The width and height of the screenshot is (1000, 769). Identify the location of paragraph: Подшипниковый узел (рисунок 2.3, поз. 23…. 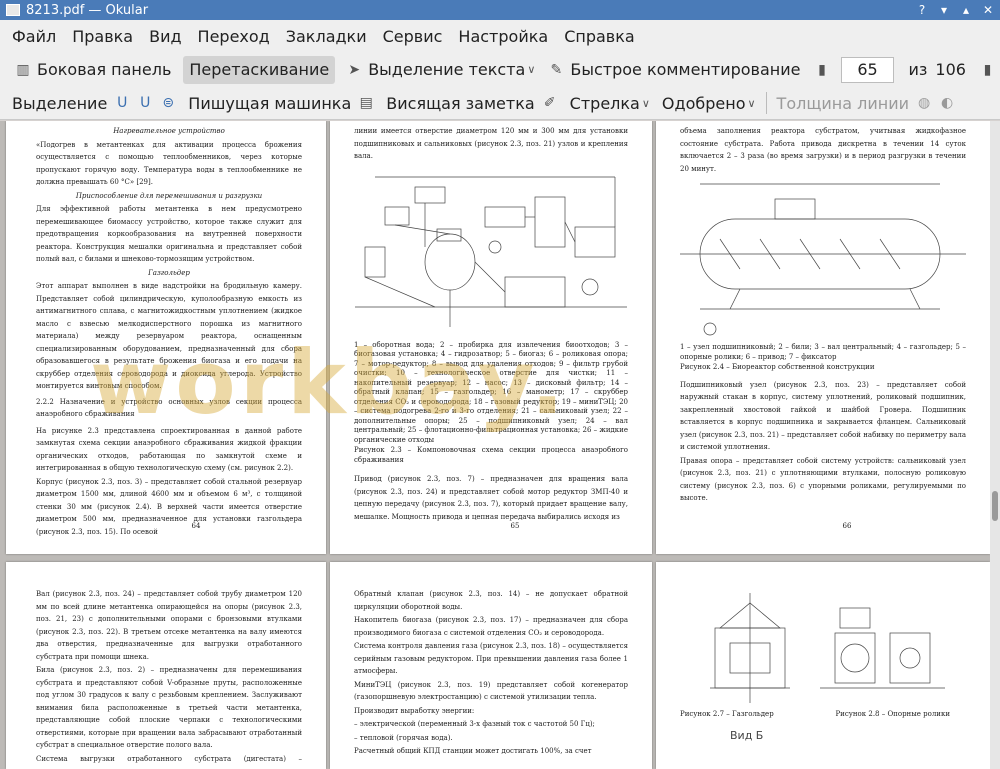
(823, 416).